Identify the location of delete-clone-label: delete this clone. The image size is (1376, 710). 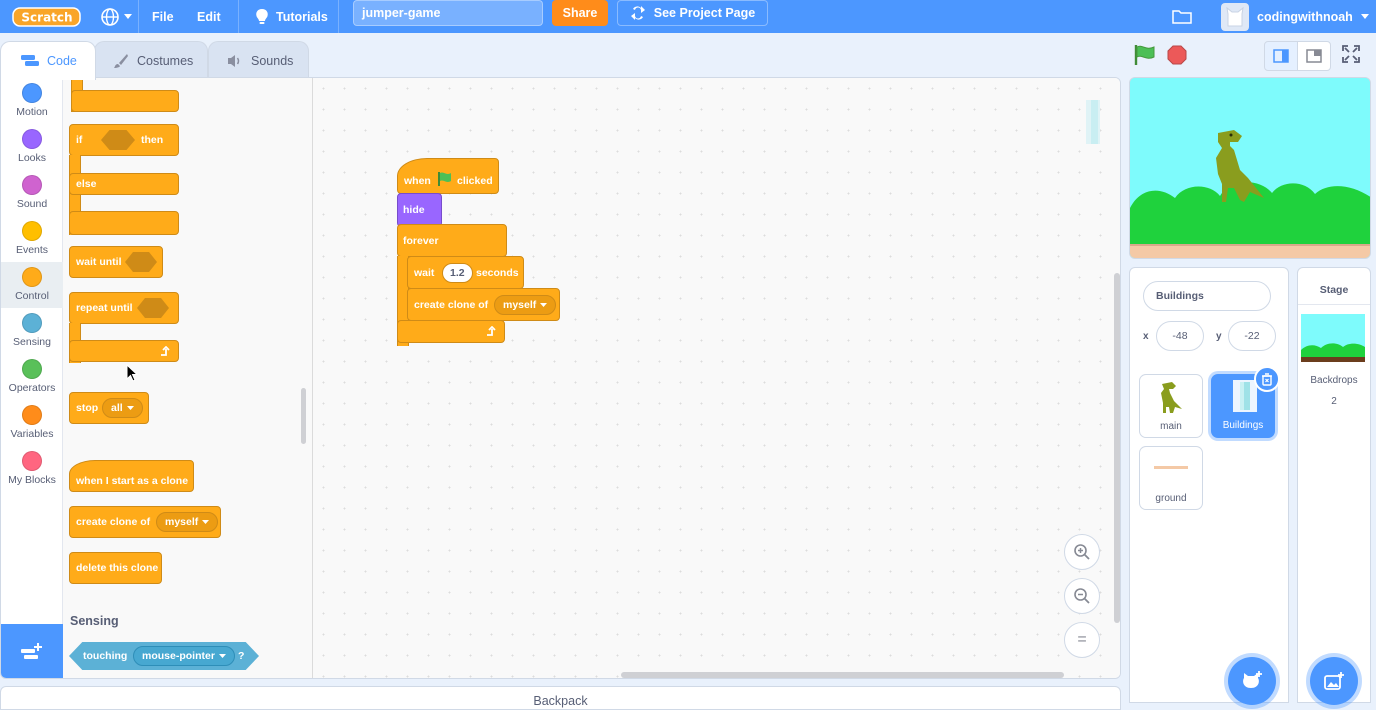
(117, 568).